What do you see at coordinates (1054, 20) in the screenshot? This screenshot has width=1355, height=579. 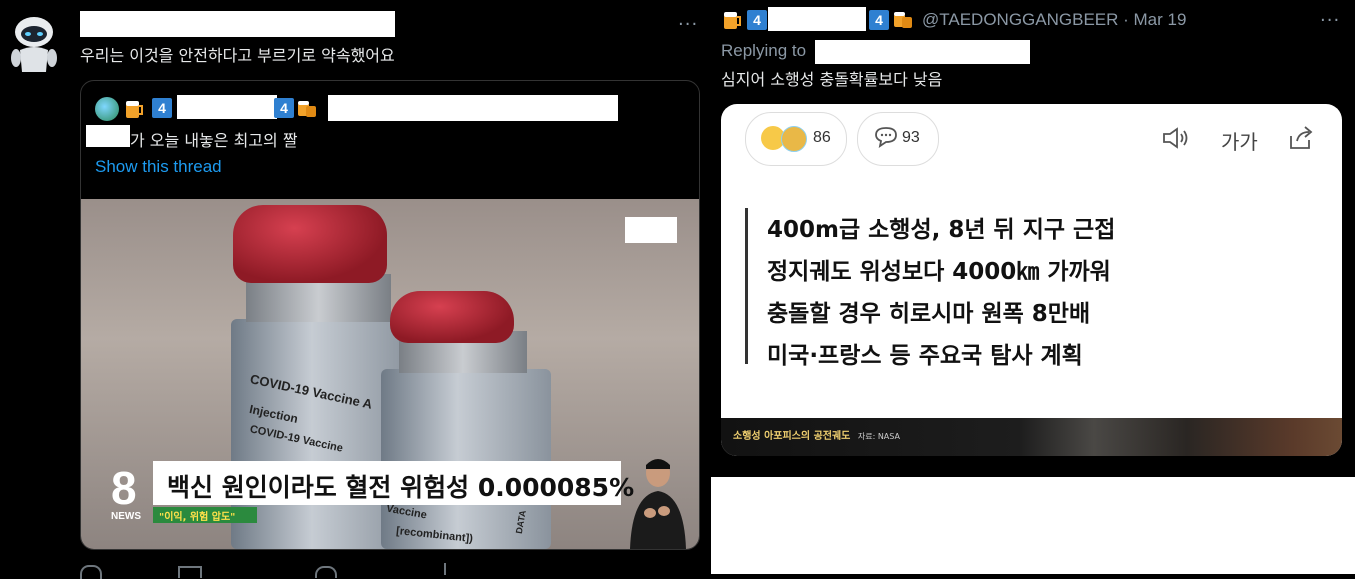 I see `tweet-handle-date: @TAEDONGGANGBEER · Mar 19` at bounding box center [1054, 20].